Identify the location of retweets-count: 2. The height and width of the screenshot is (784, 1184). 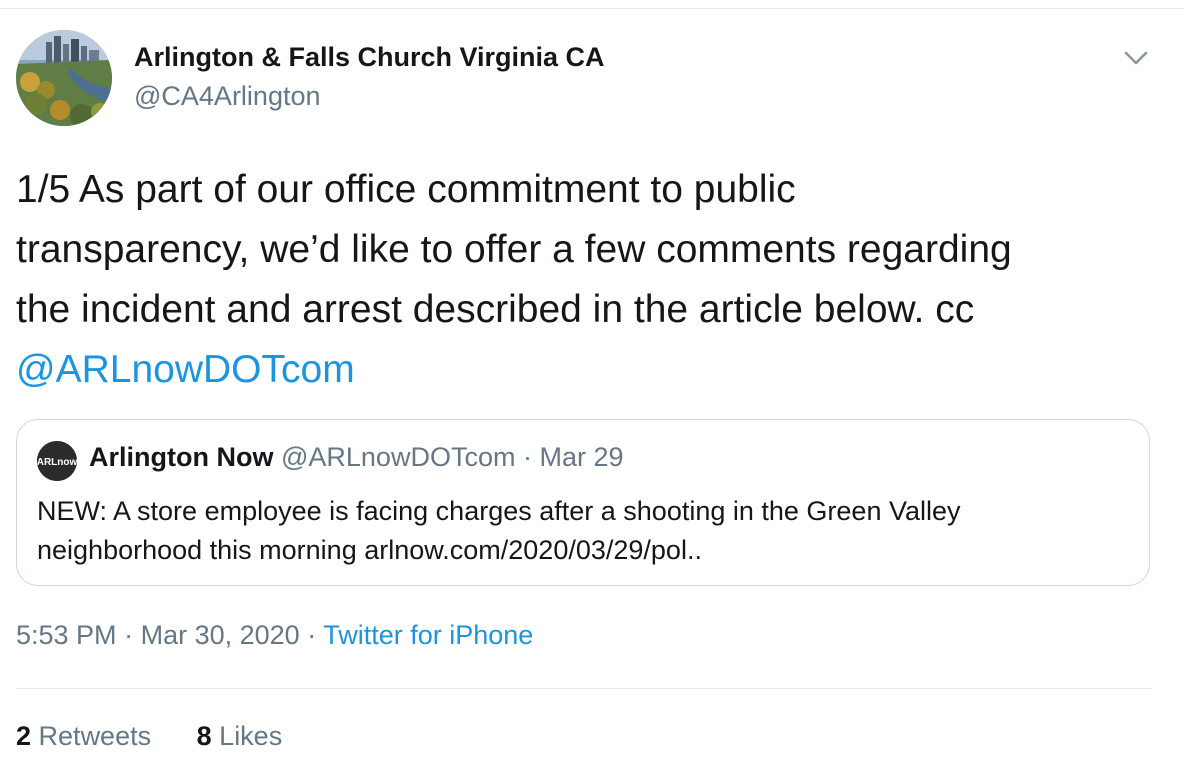
(24, 736).